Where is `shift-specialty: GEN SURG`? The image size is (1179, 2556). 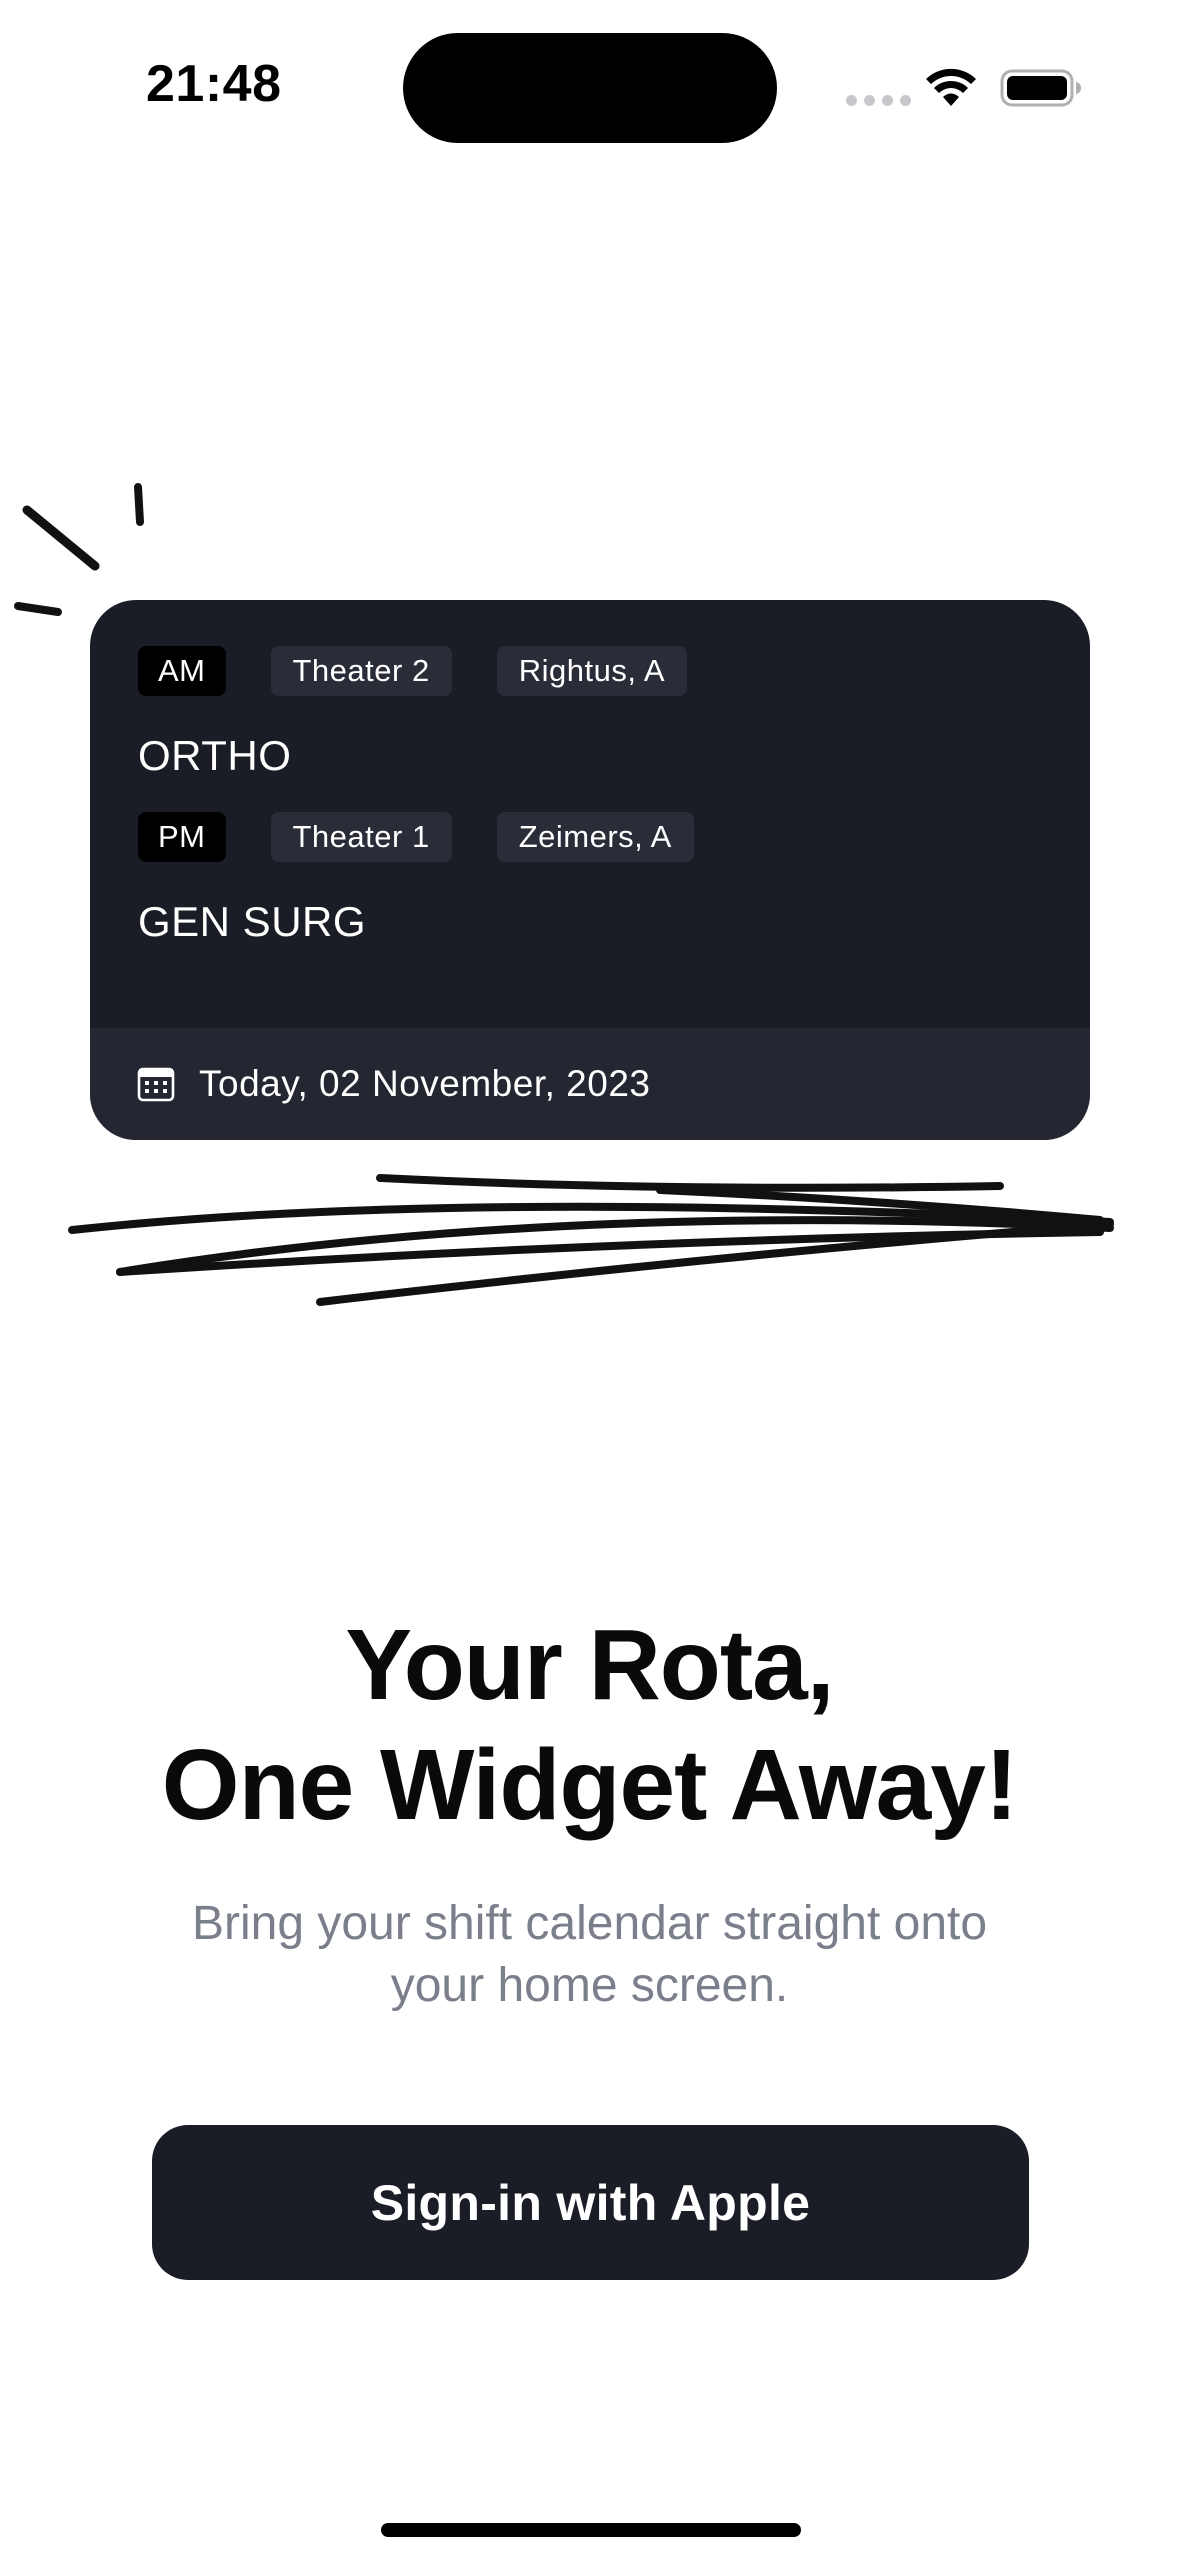 shift-specialty: GEN SURG is located at coordinates (252, 921).